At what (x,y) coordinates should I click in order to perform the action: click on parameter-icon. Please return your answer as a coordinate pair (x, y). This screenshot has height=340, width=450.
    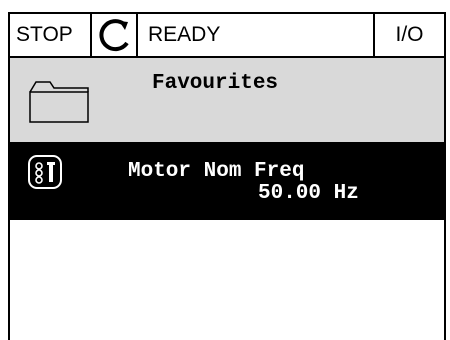
    Looking at the image, I should click on (45, 172).